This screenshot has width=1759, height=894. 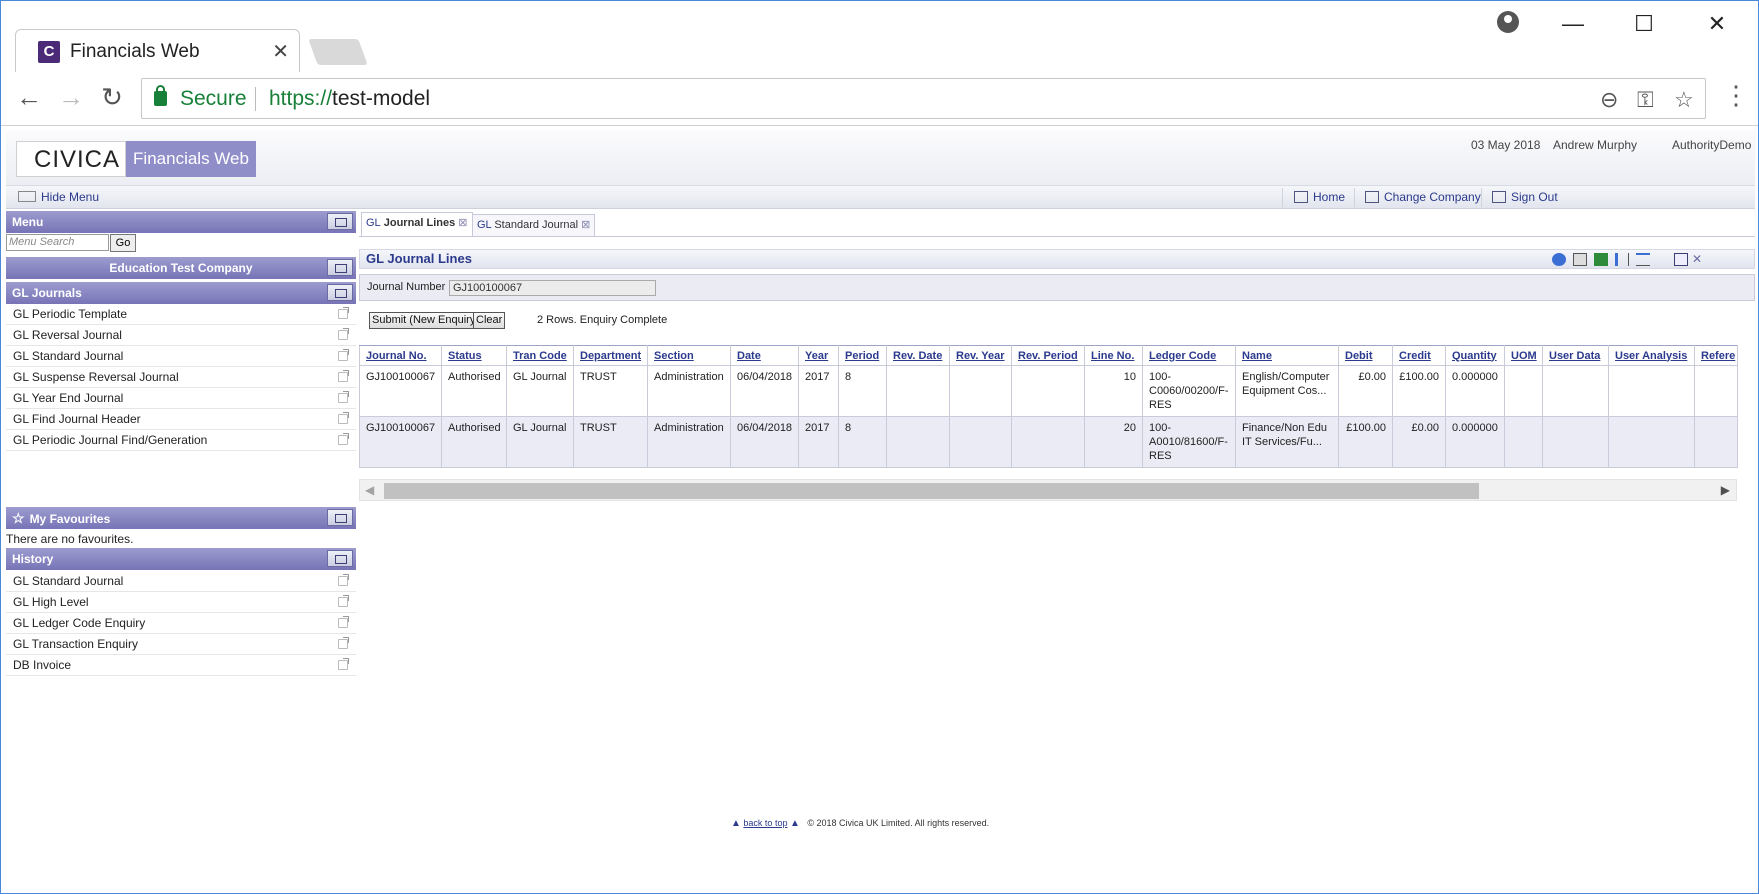 I want to click on column-header: Debit, so click(x=1365, y=355).